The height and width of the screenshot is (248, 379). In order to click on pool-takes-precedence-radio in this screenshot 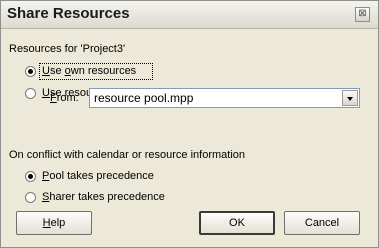, I will do `click(30, 176)`.